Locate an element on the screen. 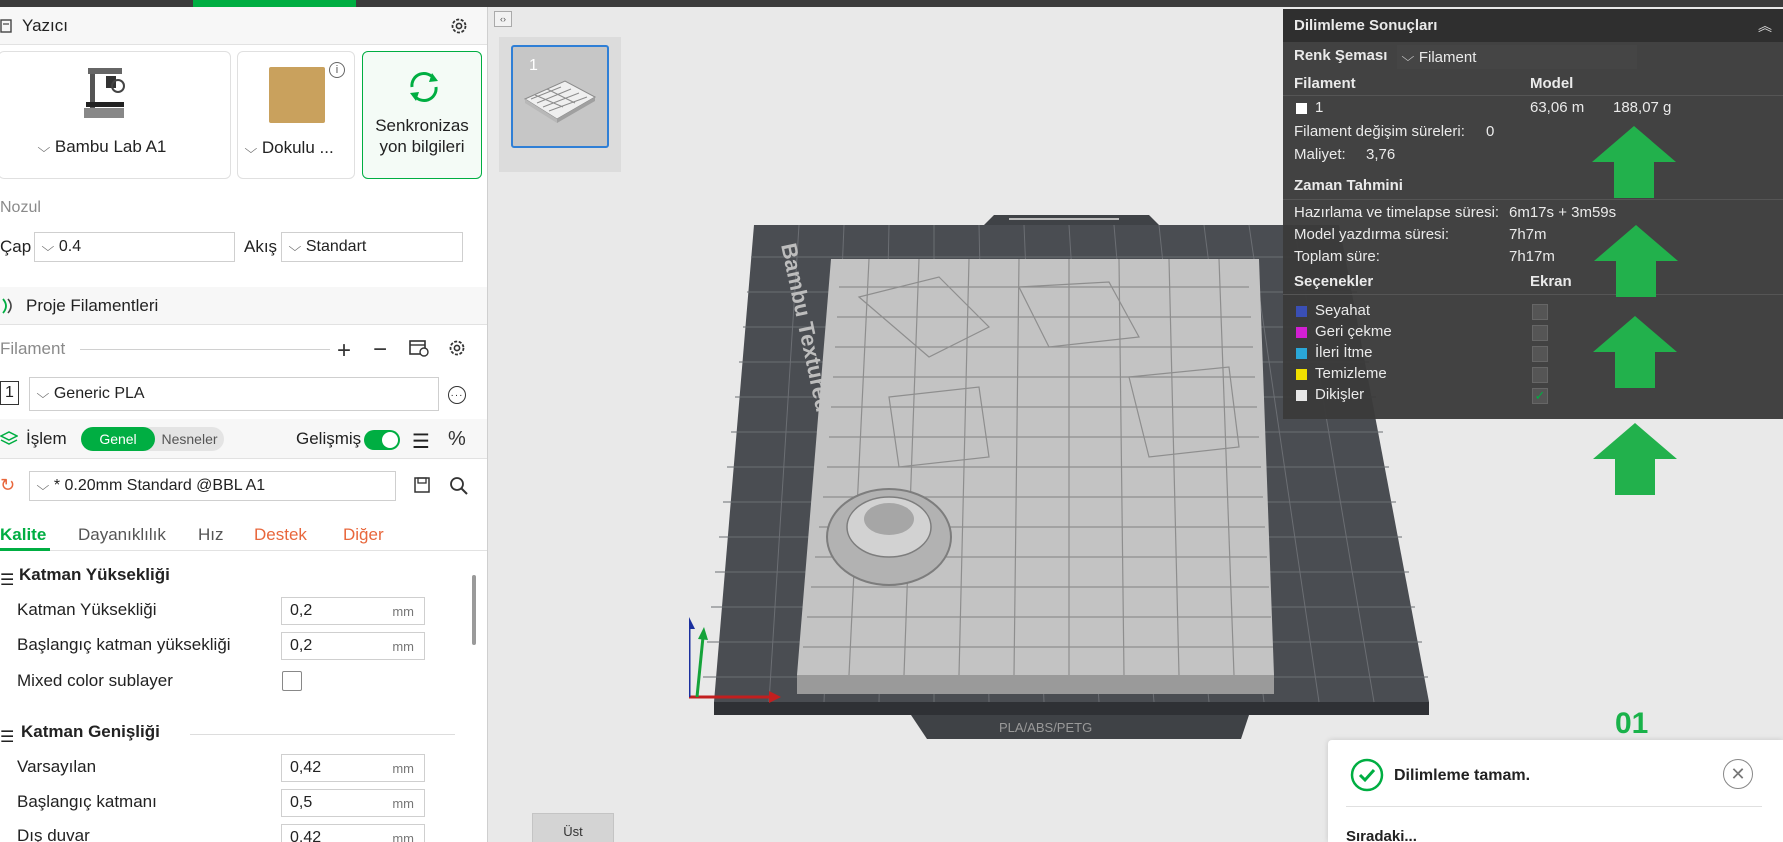 Image resolution: width=1783 pixels, height=842 pixels. change-times-label: Filament değişim süreleri: is located at coordinates (1379, 131).